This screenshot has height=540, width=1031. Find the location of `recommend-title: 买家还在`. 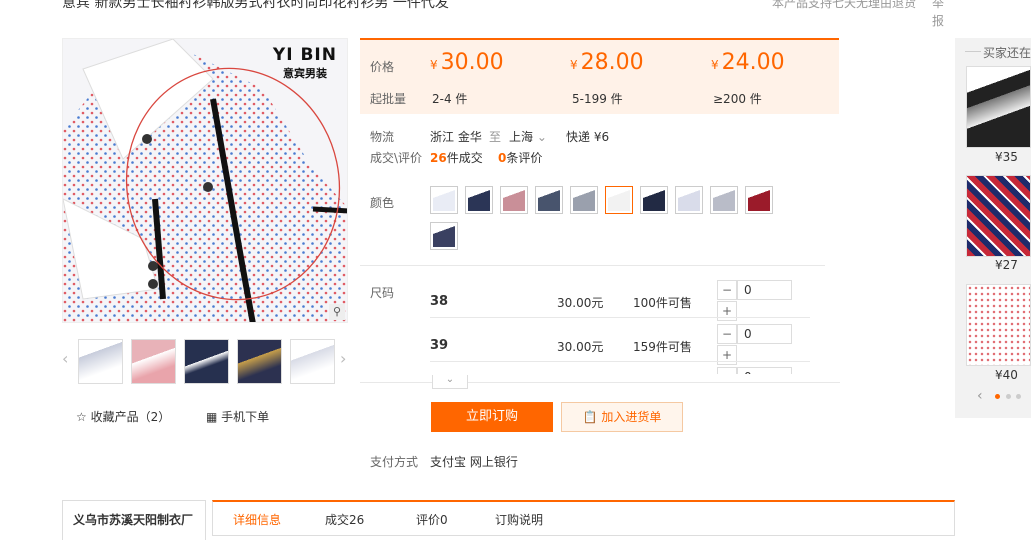

recommend-title: 买家还在 is located at coordinates (1007, 53).